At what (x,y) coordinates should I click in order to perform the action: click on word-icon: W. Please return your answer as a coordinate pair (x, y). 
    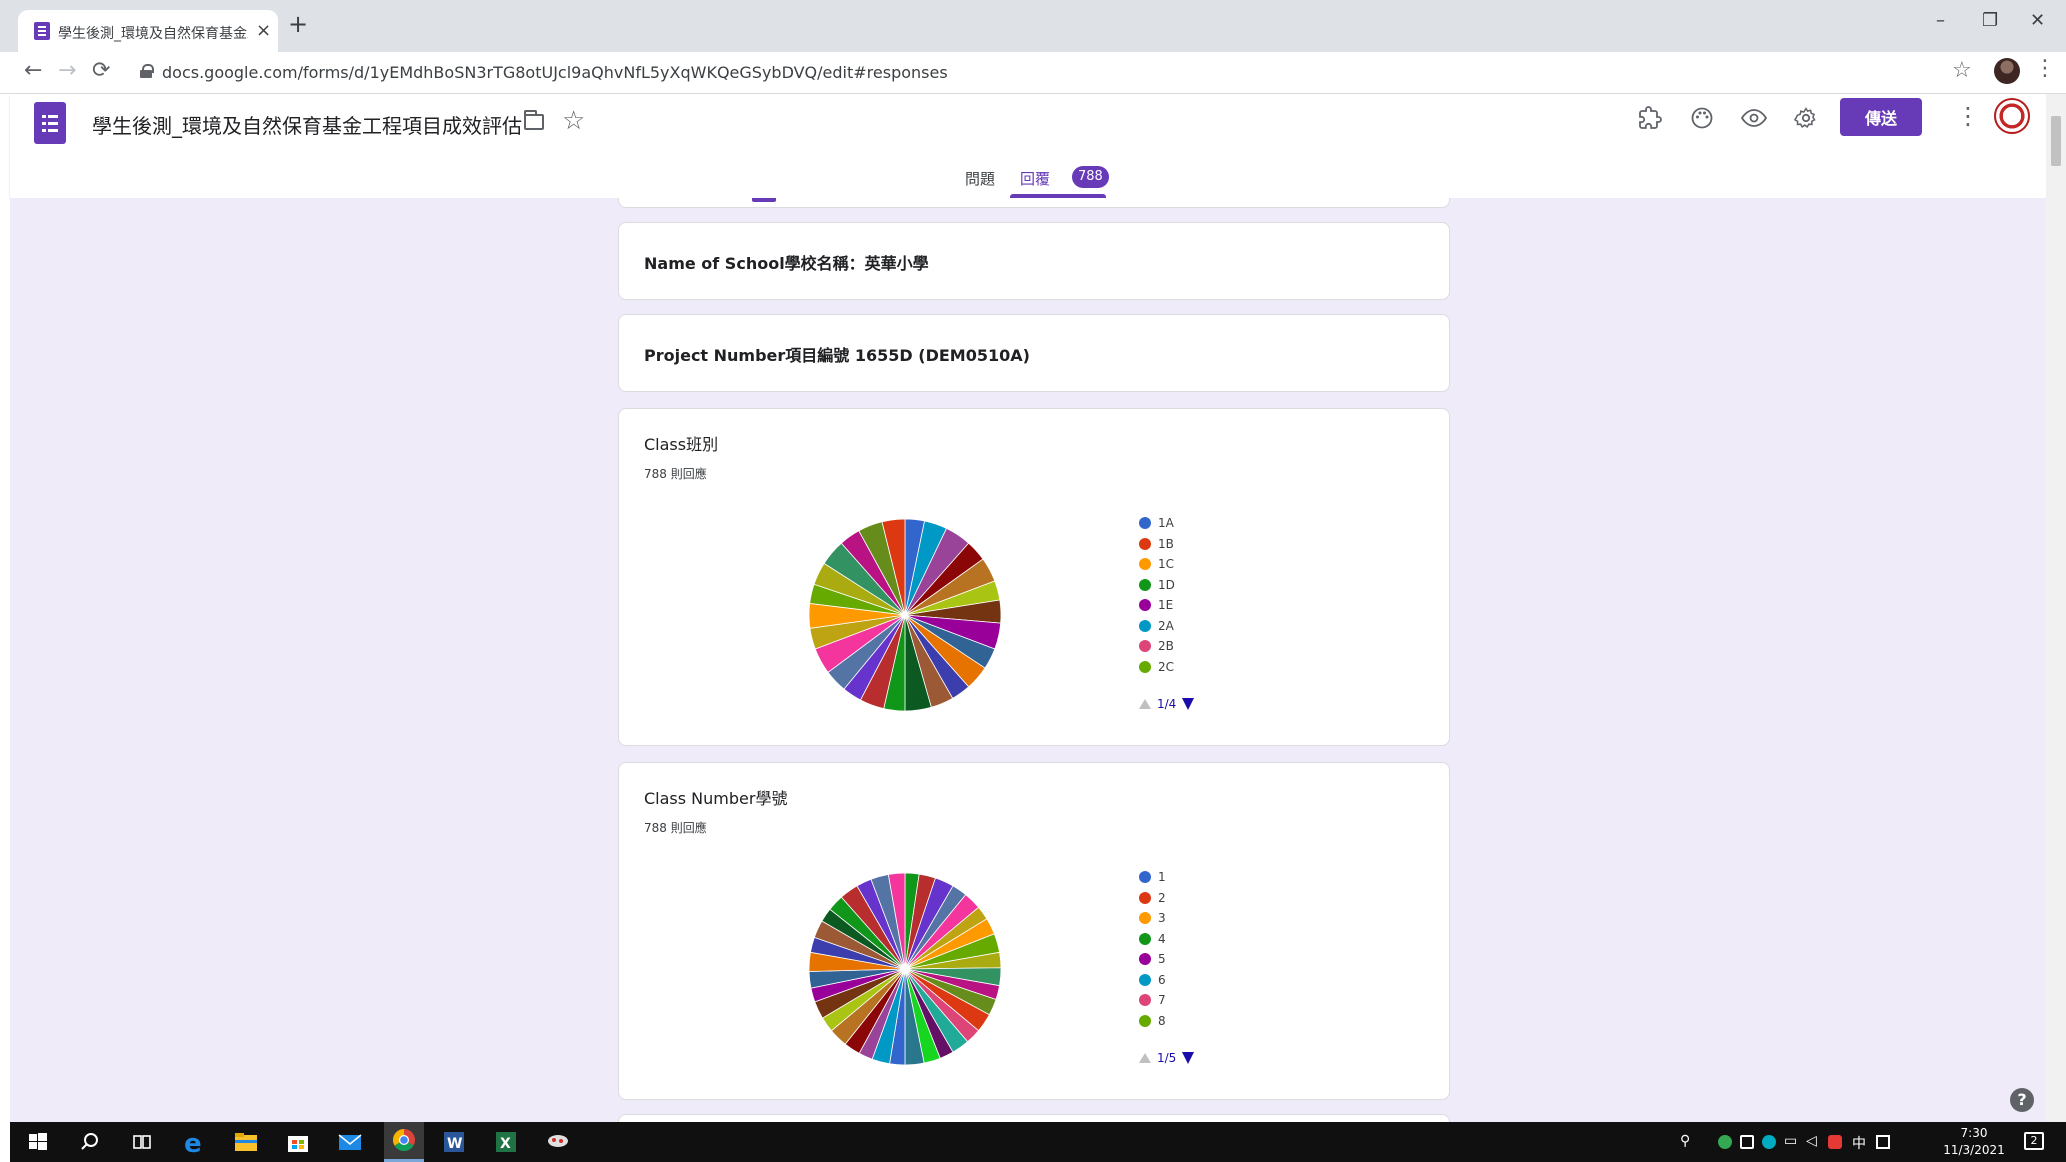
    Looking at the image, I should click on (454, 1142).